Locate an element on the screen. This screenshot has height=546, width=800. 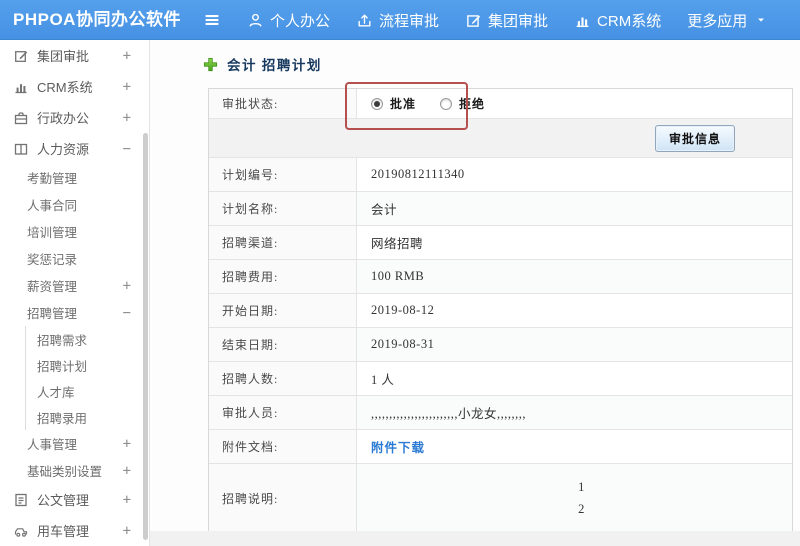
sidebar-item: 用车管理 + is located at coordinates (74, 530).